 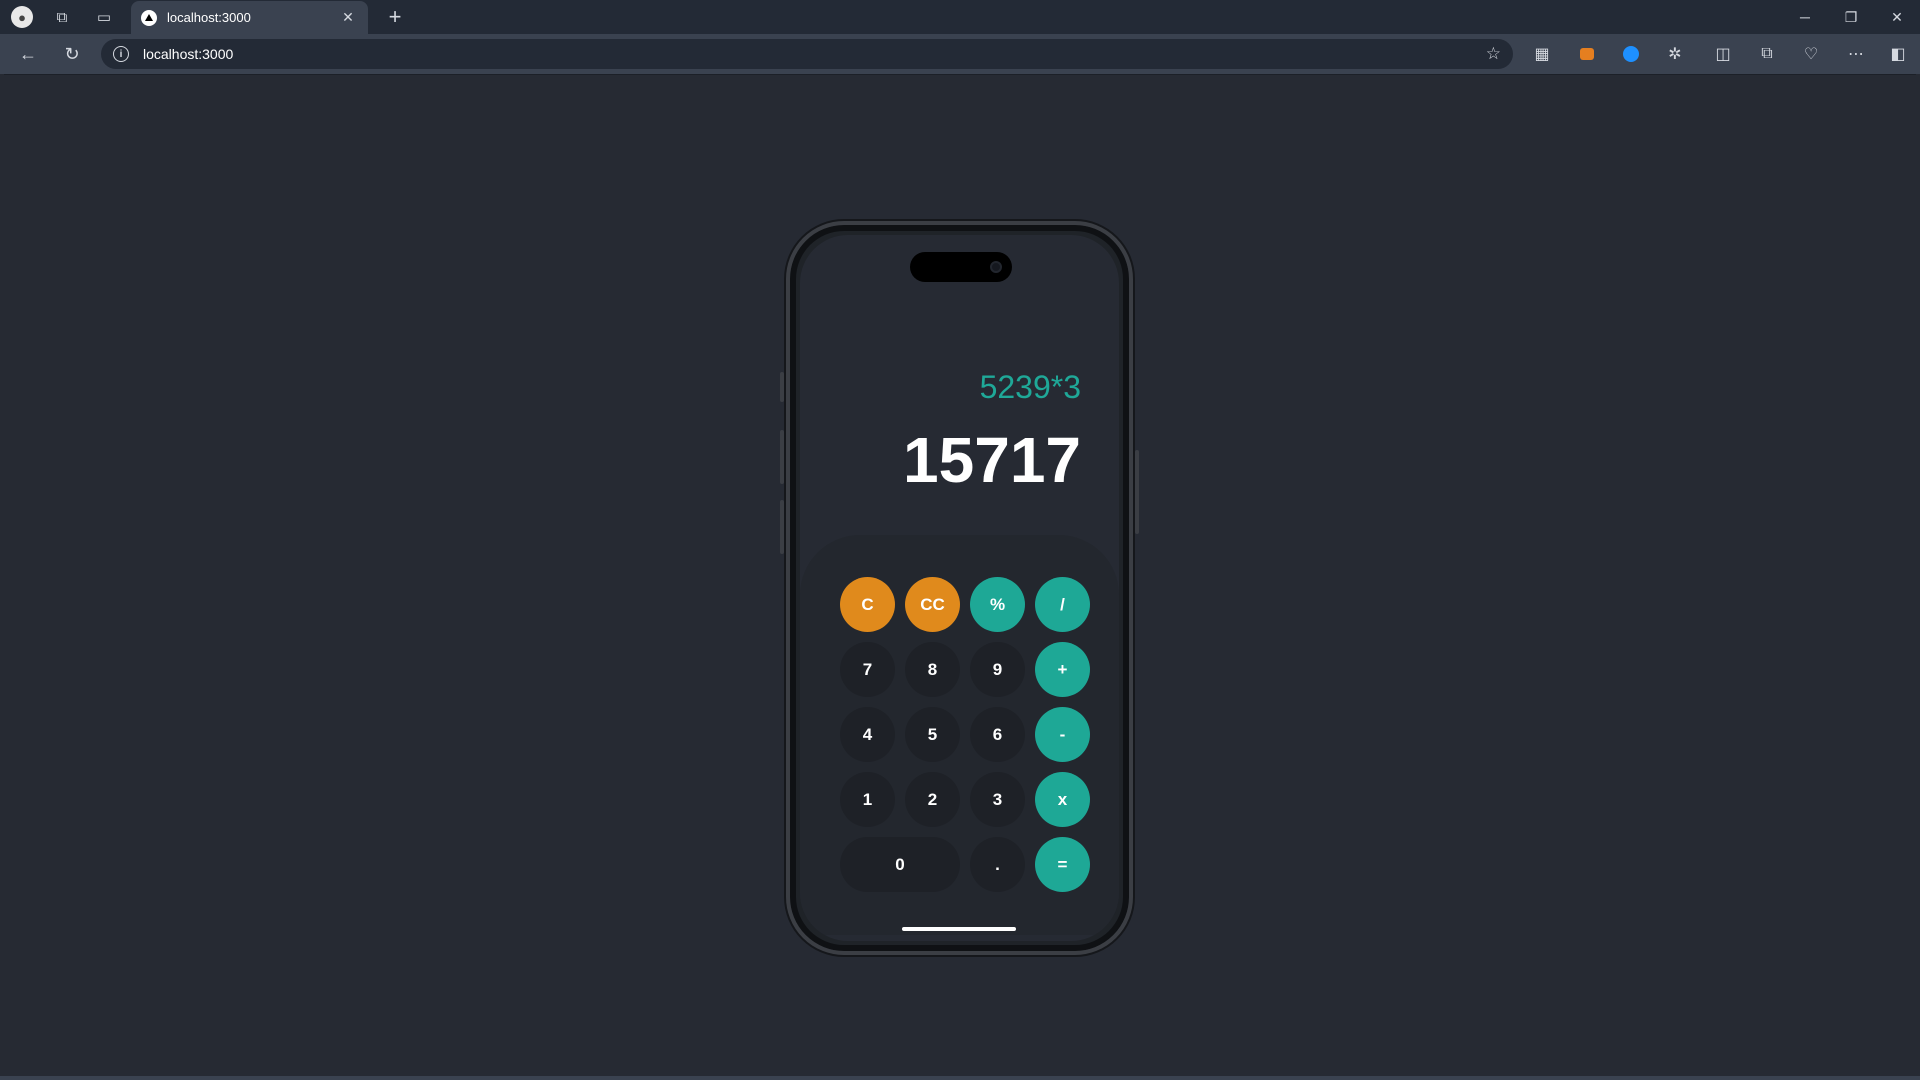 I want to click on back-button: ←, so click(x=28, y=54).